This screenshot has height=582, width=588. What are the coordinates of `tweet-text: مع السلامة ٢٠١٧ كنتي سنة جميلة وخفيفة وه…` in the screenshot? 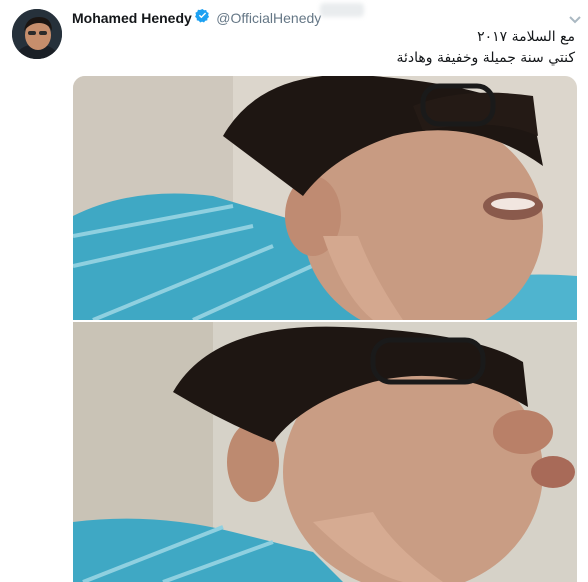 It's located at (340, 48).